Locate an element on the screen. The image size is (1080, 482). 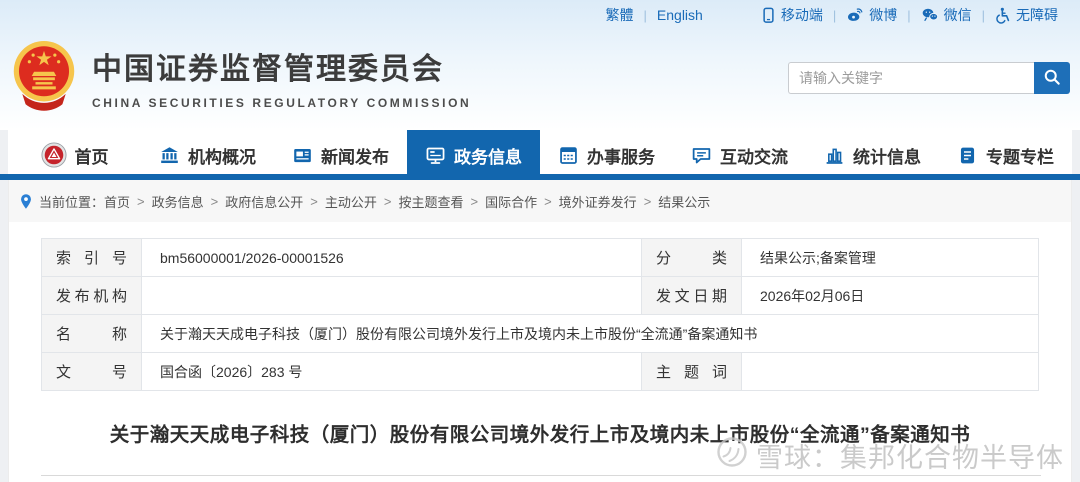
breadcrumb-by-topic: 按主题查看 is located at coordinates (430, 201).